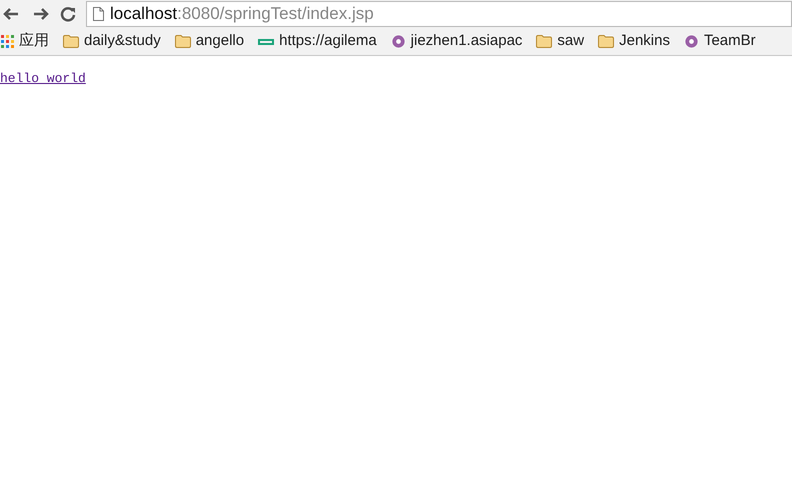 The width and height of the screenshot is (792, 504). Describe the element at coordinates (439, 14) in the screenshot. I see `address-bar: localhost:8080/springTest/index.jsp` at that location.